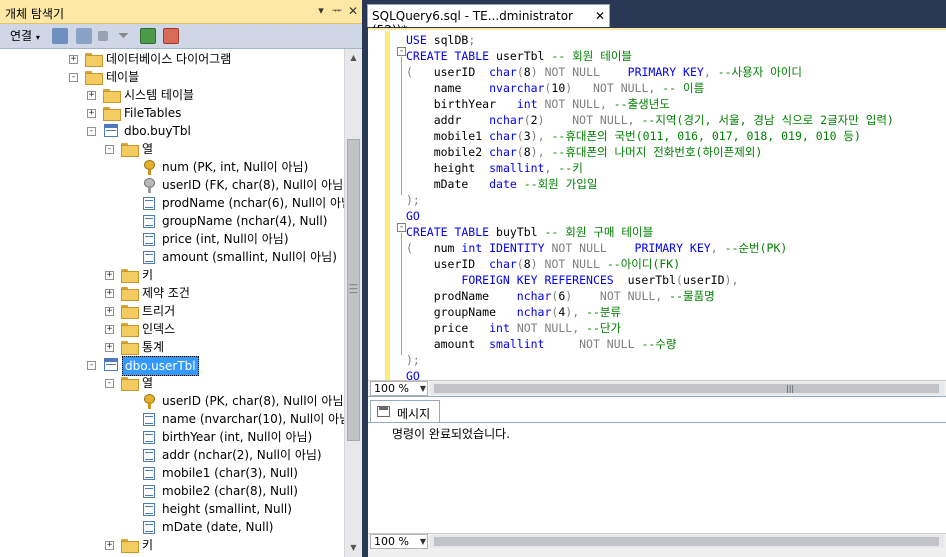 This screenshot has height=557, width=946. Describe the element at coordinates (153, 113) in the screenshot. I see `tree-node-label: FileTables` at that location.